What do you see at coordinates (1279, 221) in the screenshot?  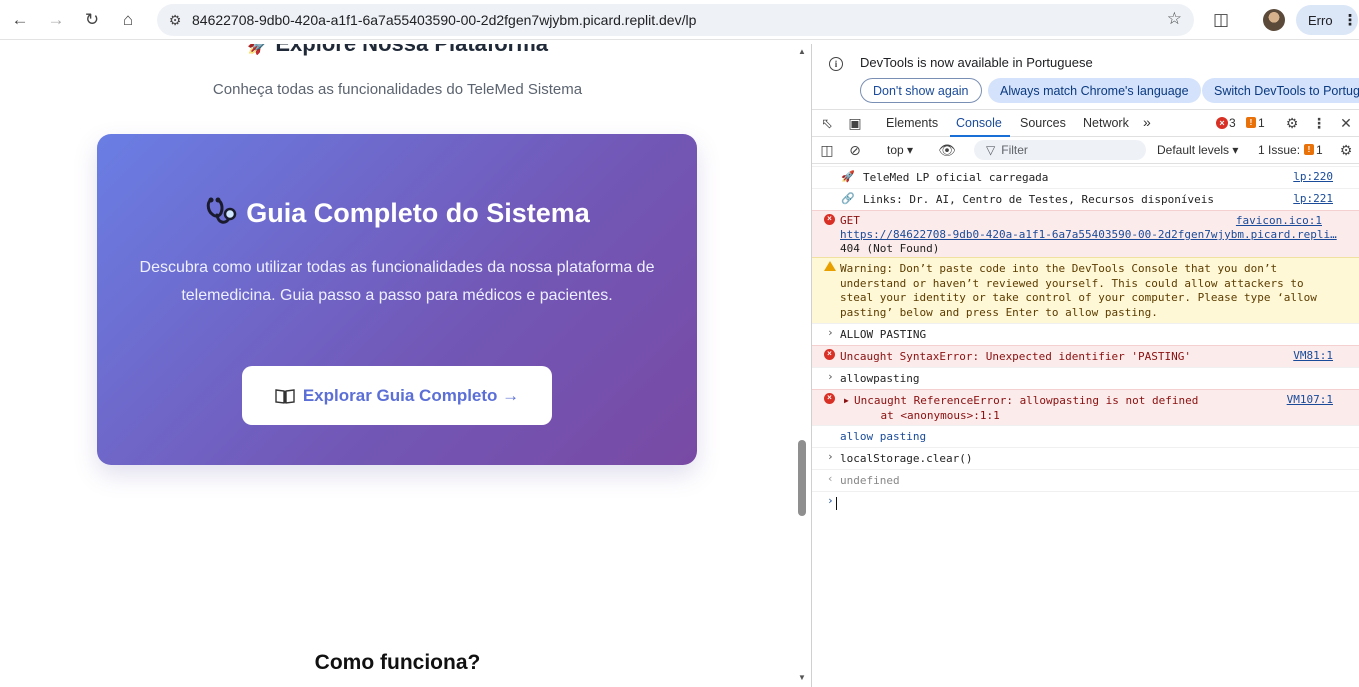 I see `log-source-link: favicon.ico:1` at bounding box center [1279, 221].